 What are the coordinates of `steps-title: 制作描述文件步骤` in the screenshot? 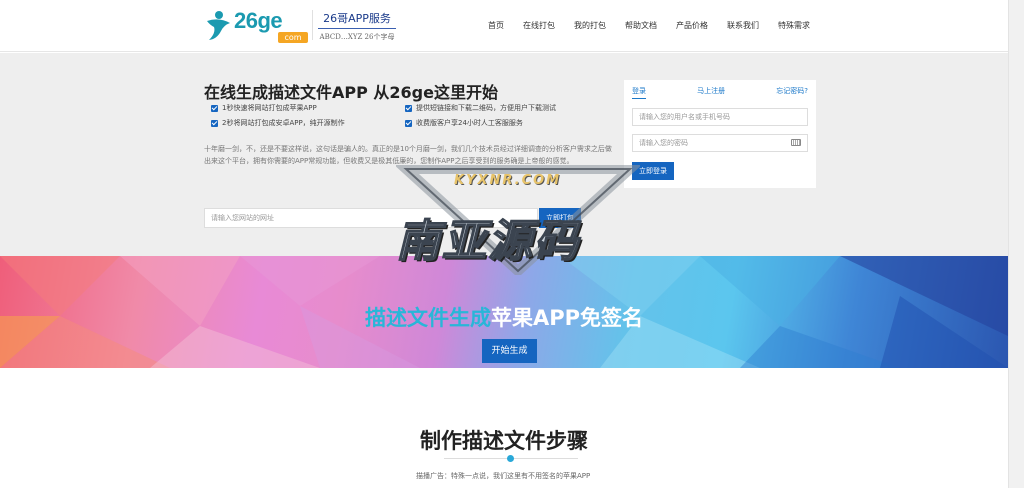 It's located at (504, 441).